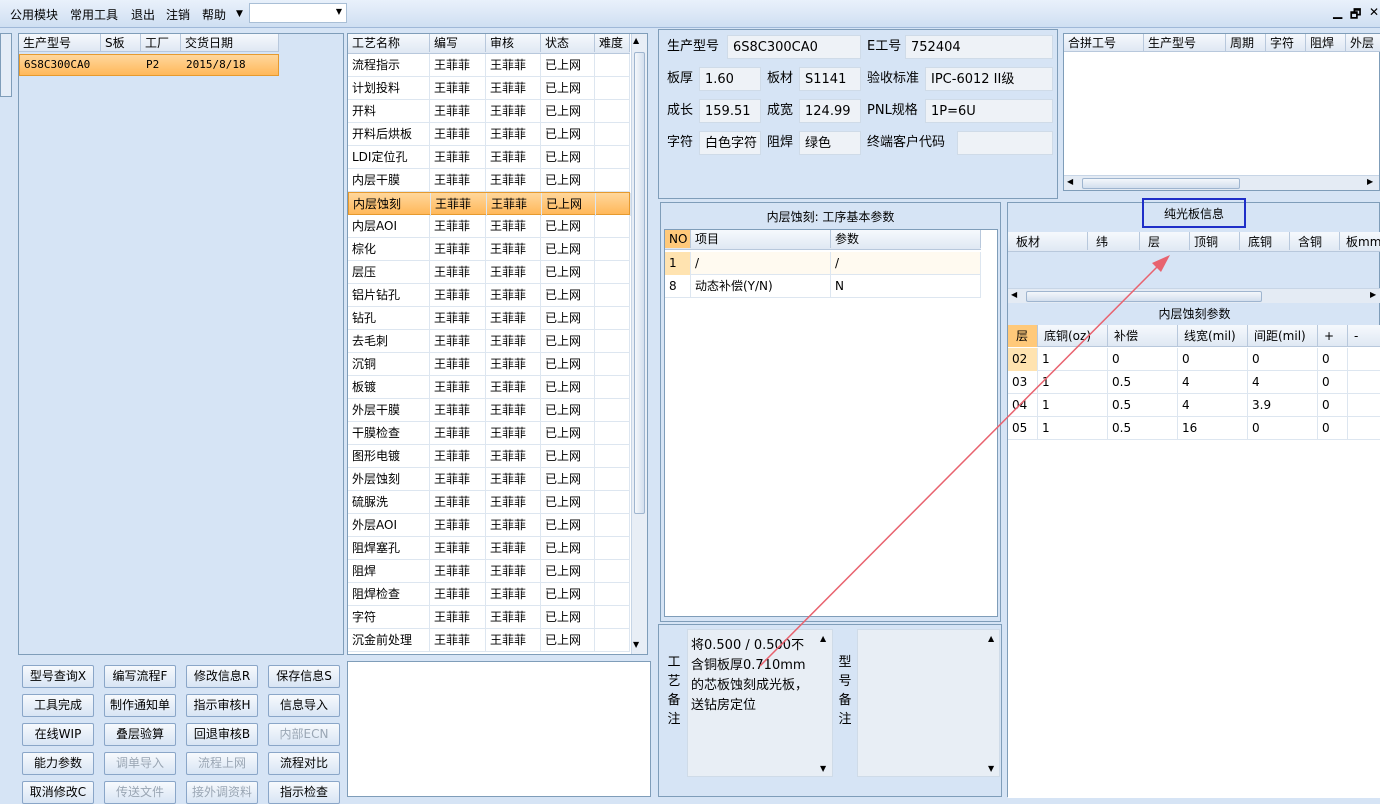 Image resolution: width=1380 pixels, height=804 pixels. Describe the element at coordinates (458, 43) in the screenshot. I see `col-writer: 编写` at that location.